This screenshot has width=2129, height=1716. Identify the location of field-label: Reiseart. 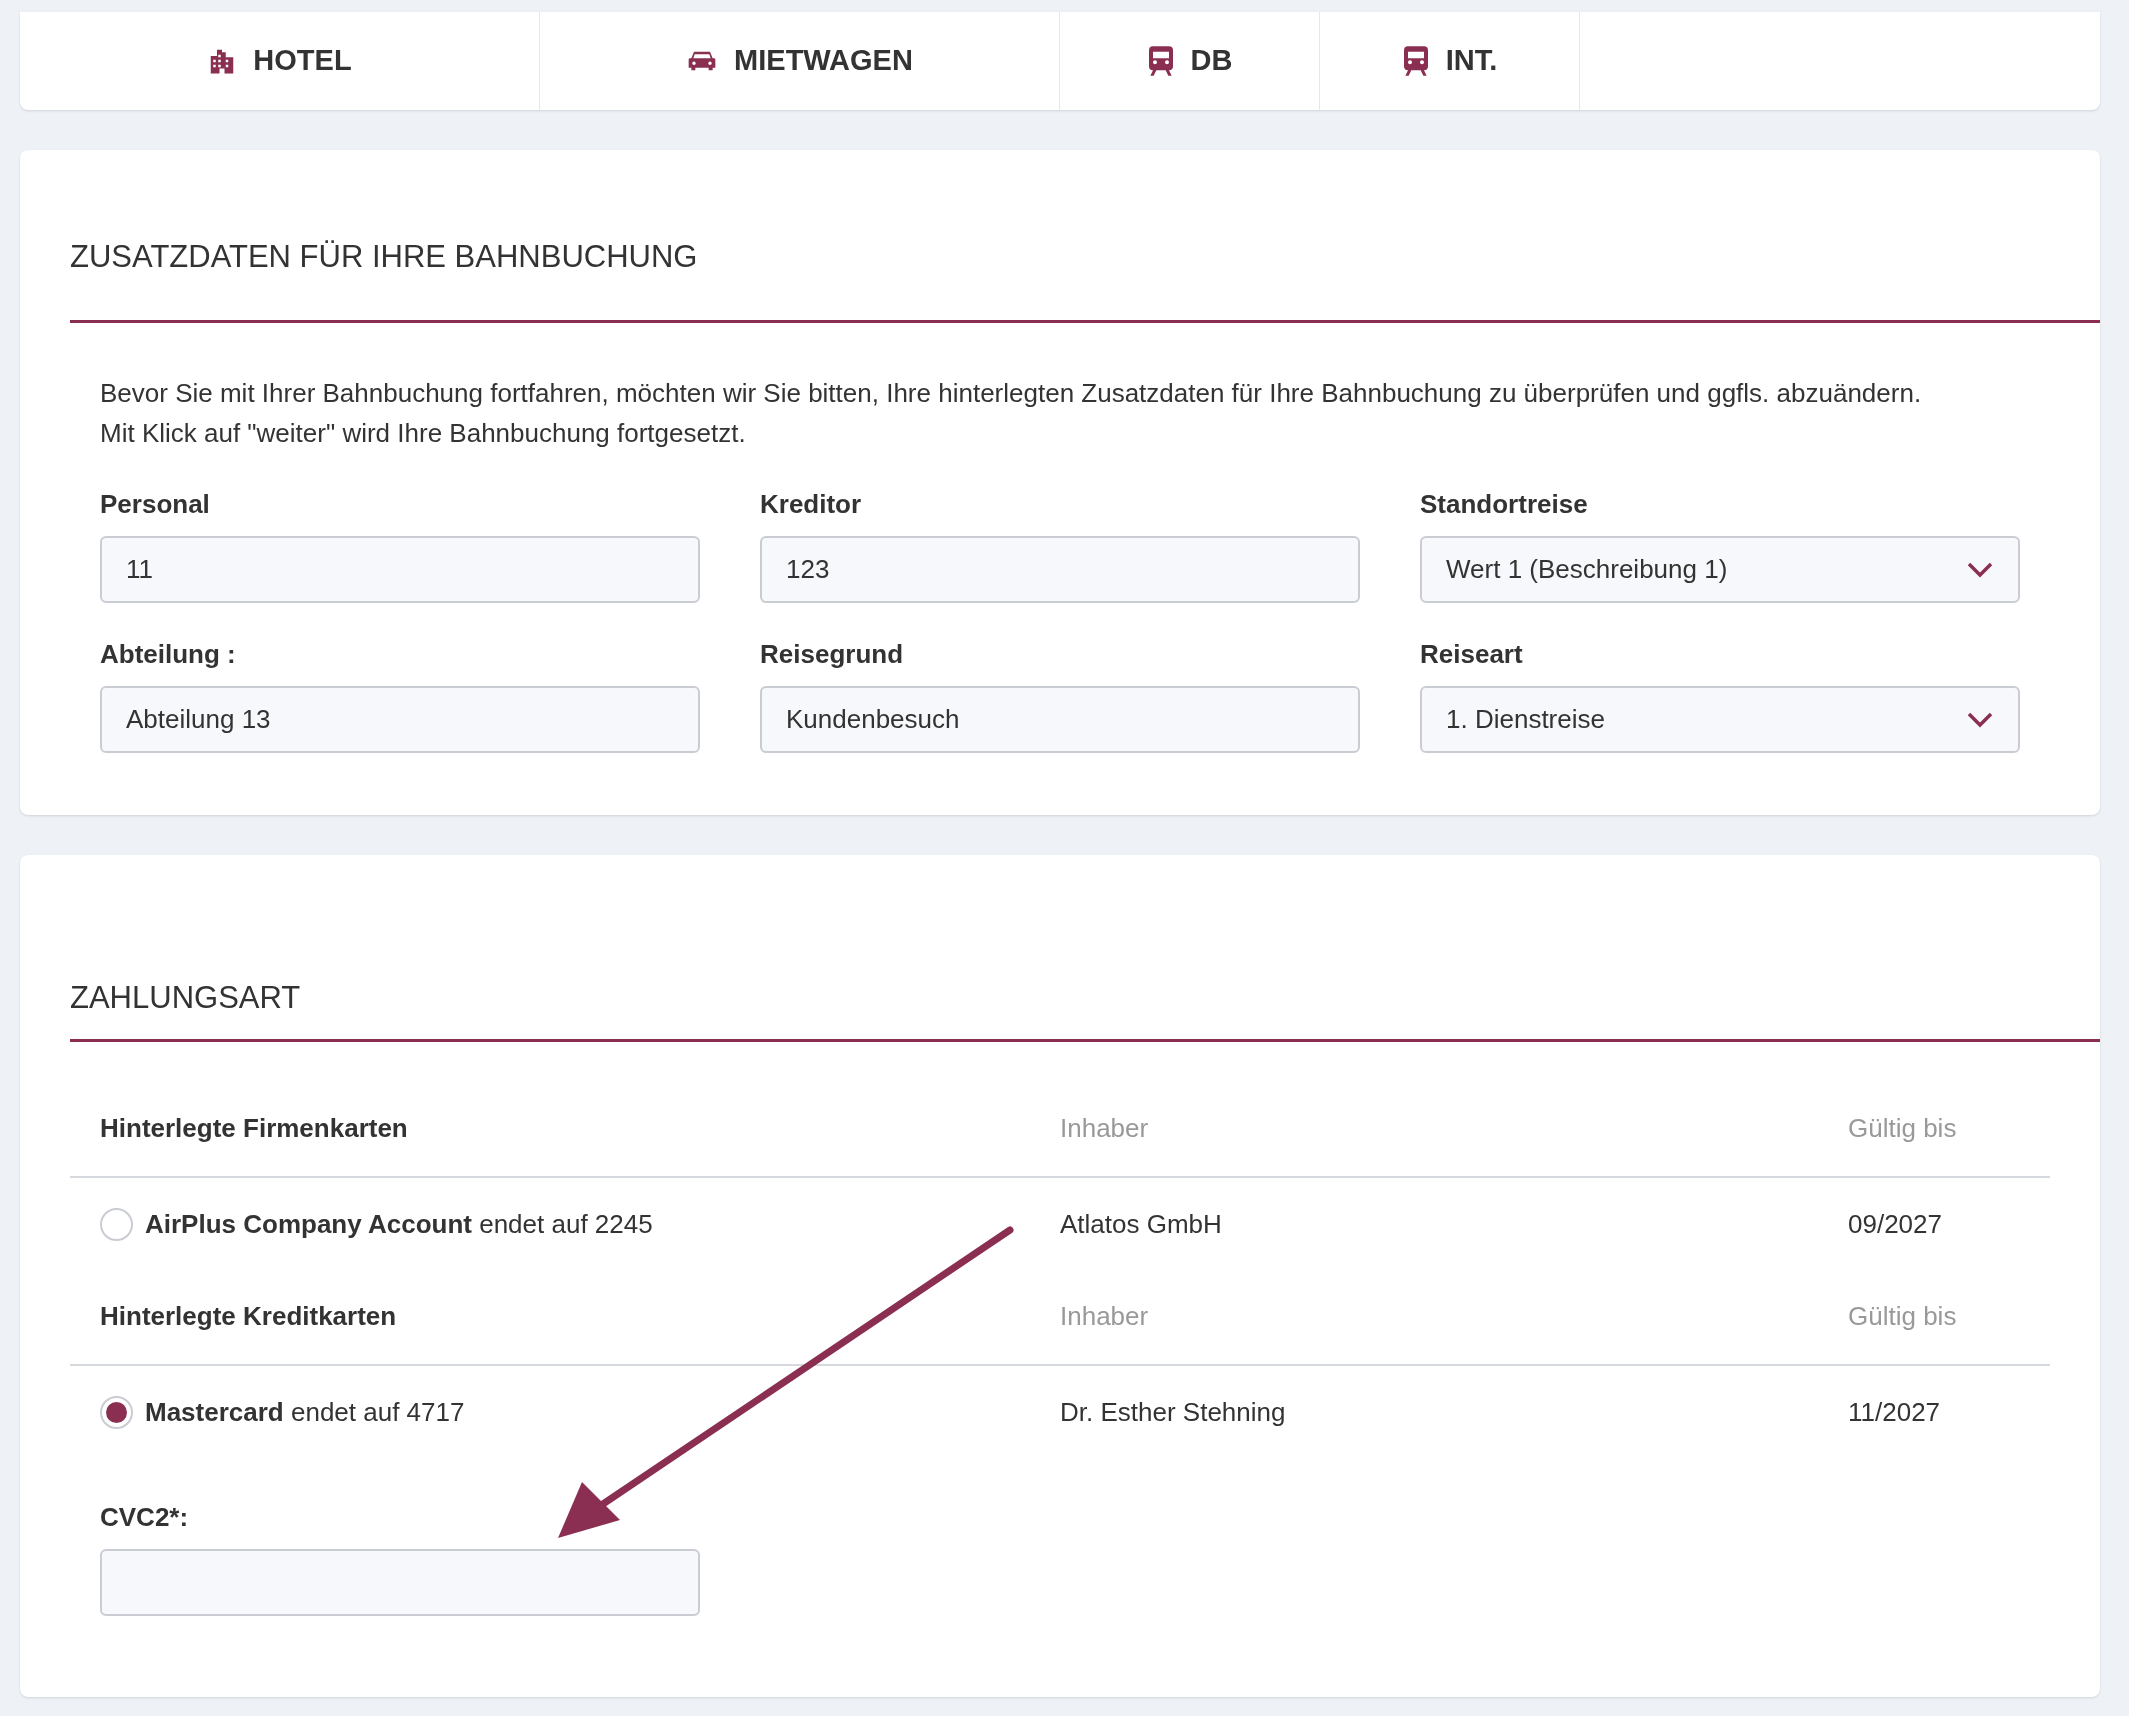
(1472, 654).